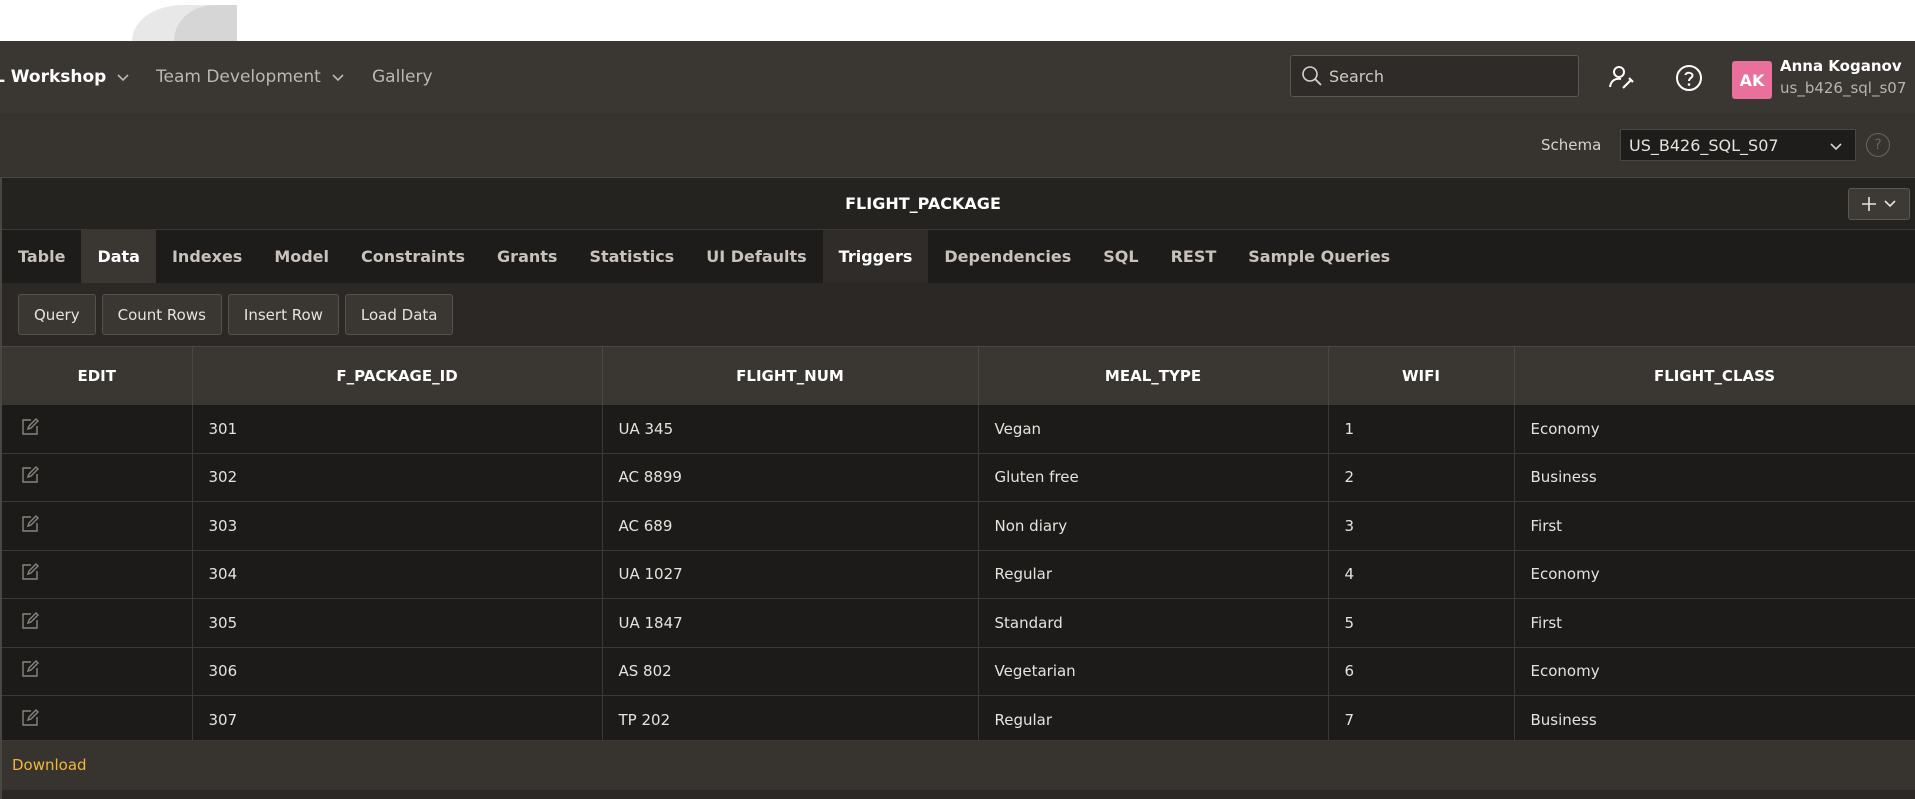  What do you see at coordinates (1869, 204) in the screenshot?
I see `plus-icon` at bounding box center [1869, 204].